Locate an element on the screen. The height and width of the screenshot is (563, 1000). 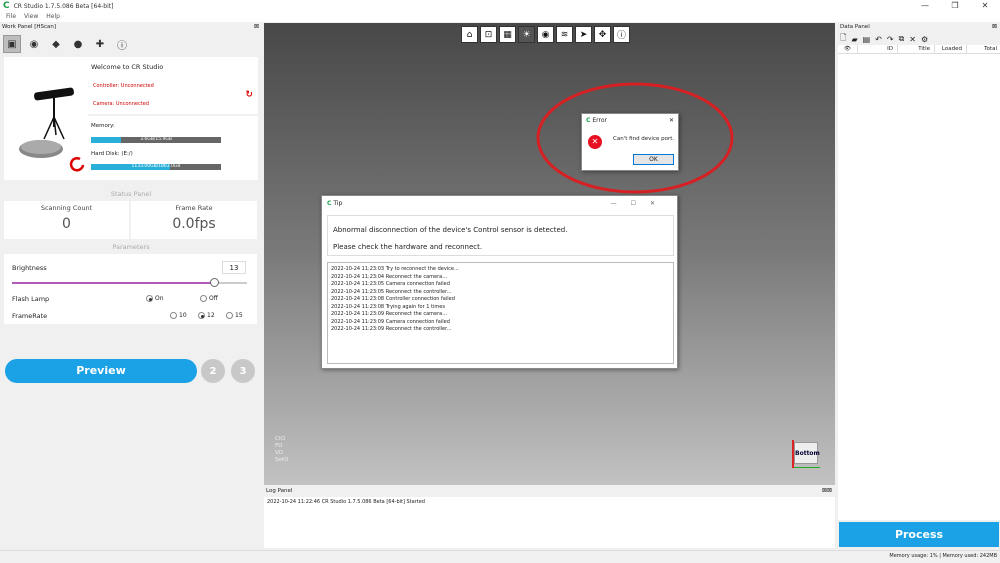
framerate-12-radio: 12 is located at coordinates (206, 315).